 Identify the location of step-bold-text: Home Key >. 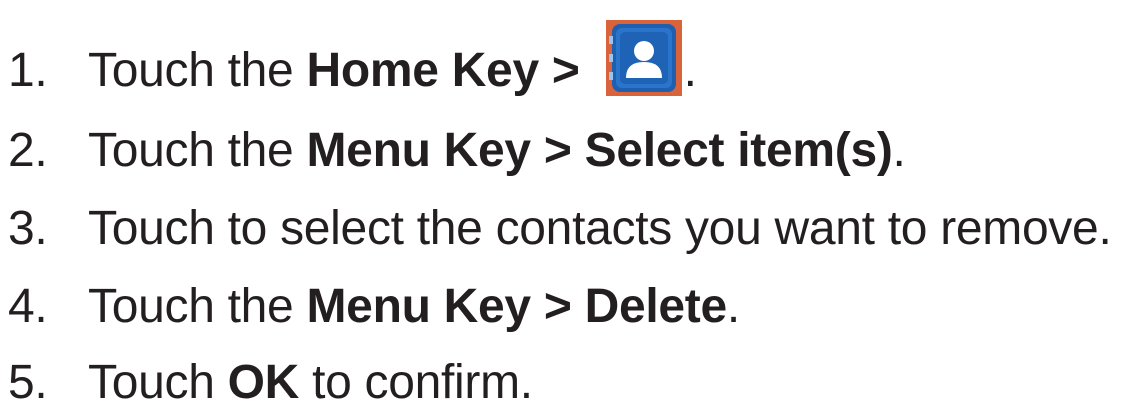
(443, 70).